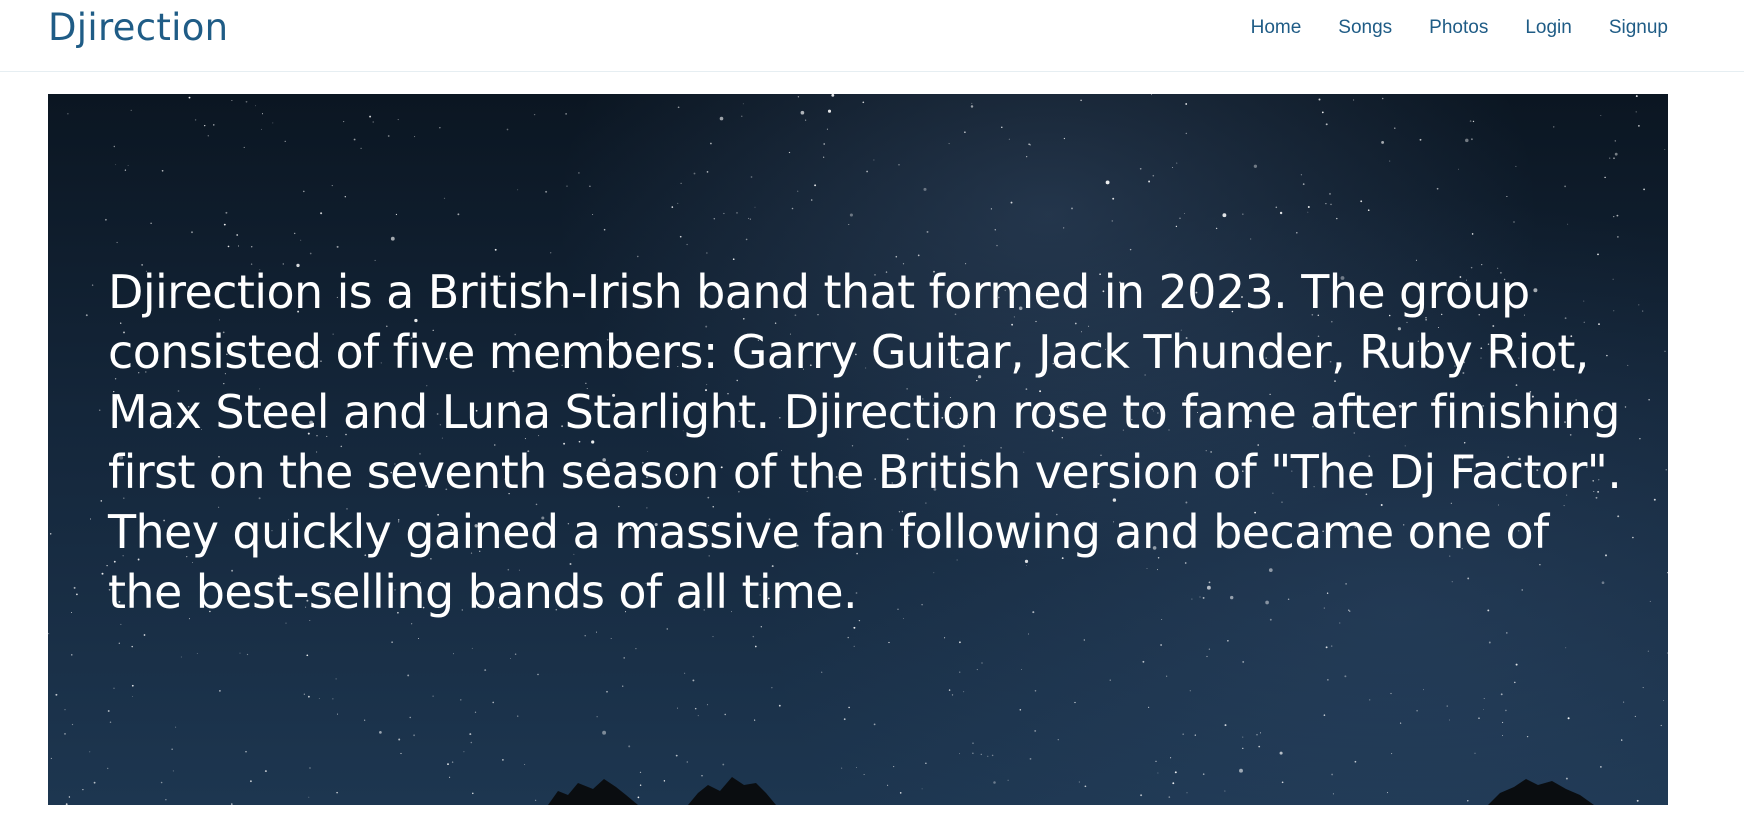 Image resolution: width=1744 pixels, height=829 pixels. Describe the element at coordinates (1459, 28) in the screenshot. I see `nav-photos-link: Photos` at that location.